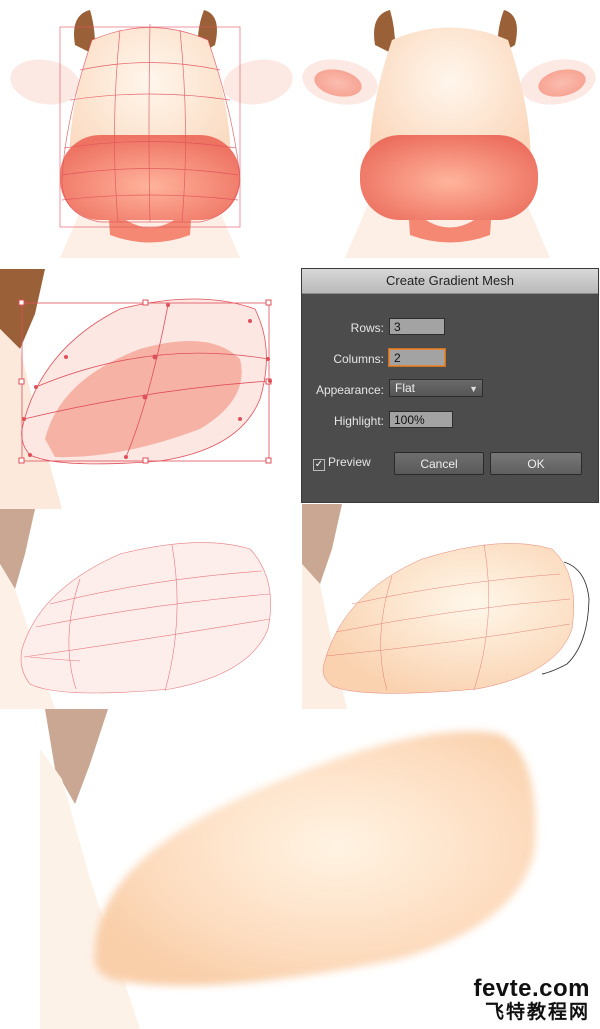 This screenshot has height=1029, width=600. I want to click on preview-checkbox: ✓ Preview, so click(342, 463).